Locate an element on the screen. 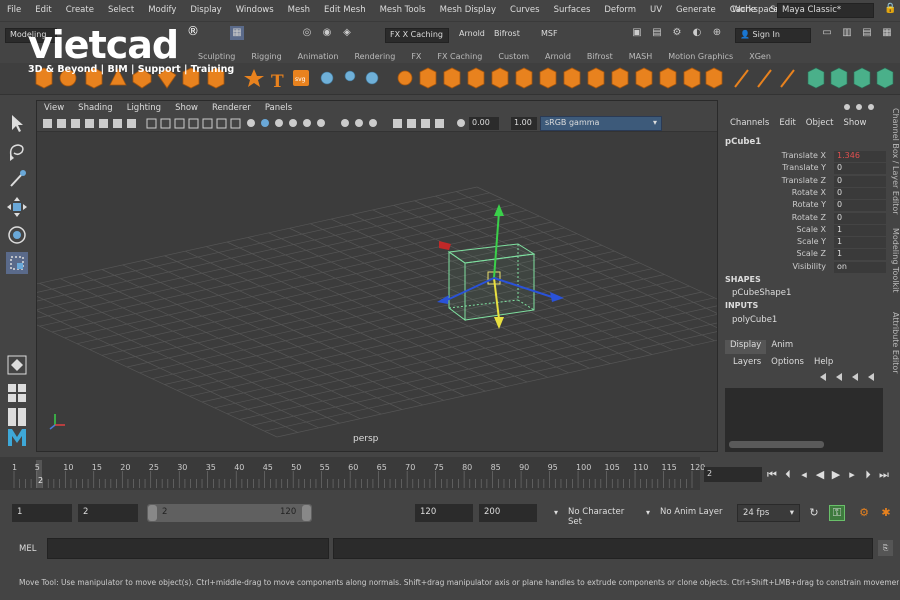  anim-layer-dropdown: No Anim Layer is located at coordinates (693, 513).